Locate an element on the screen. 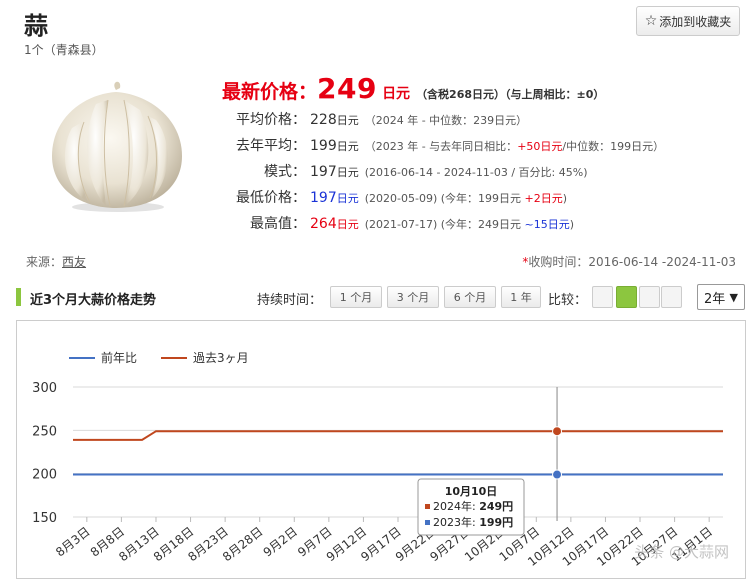 The image size is (748, 582). stat-value: 264日元 is located at coordinates (334, 224).